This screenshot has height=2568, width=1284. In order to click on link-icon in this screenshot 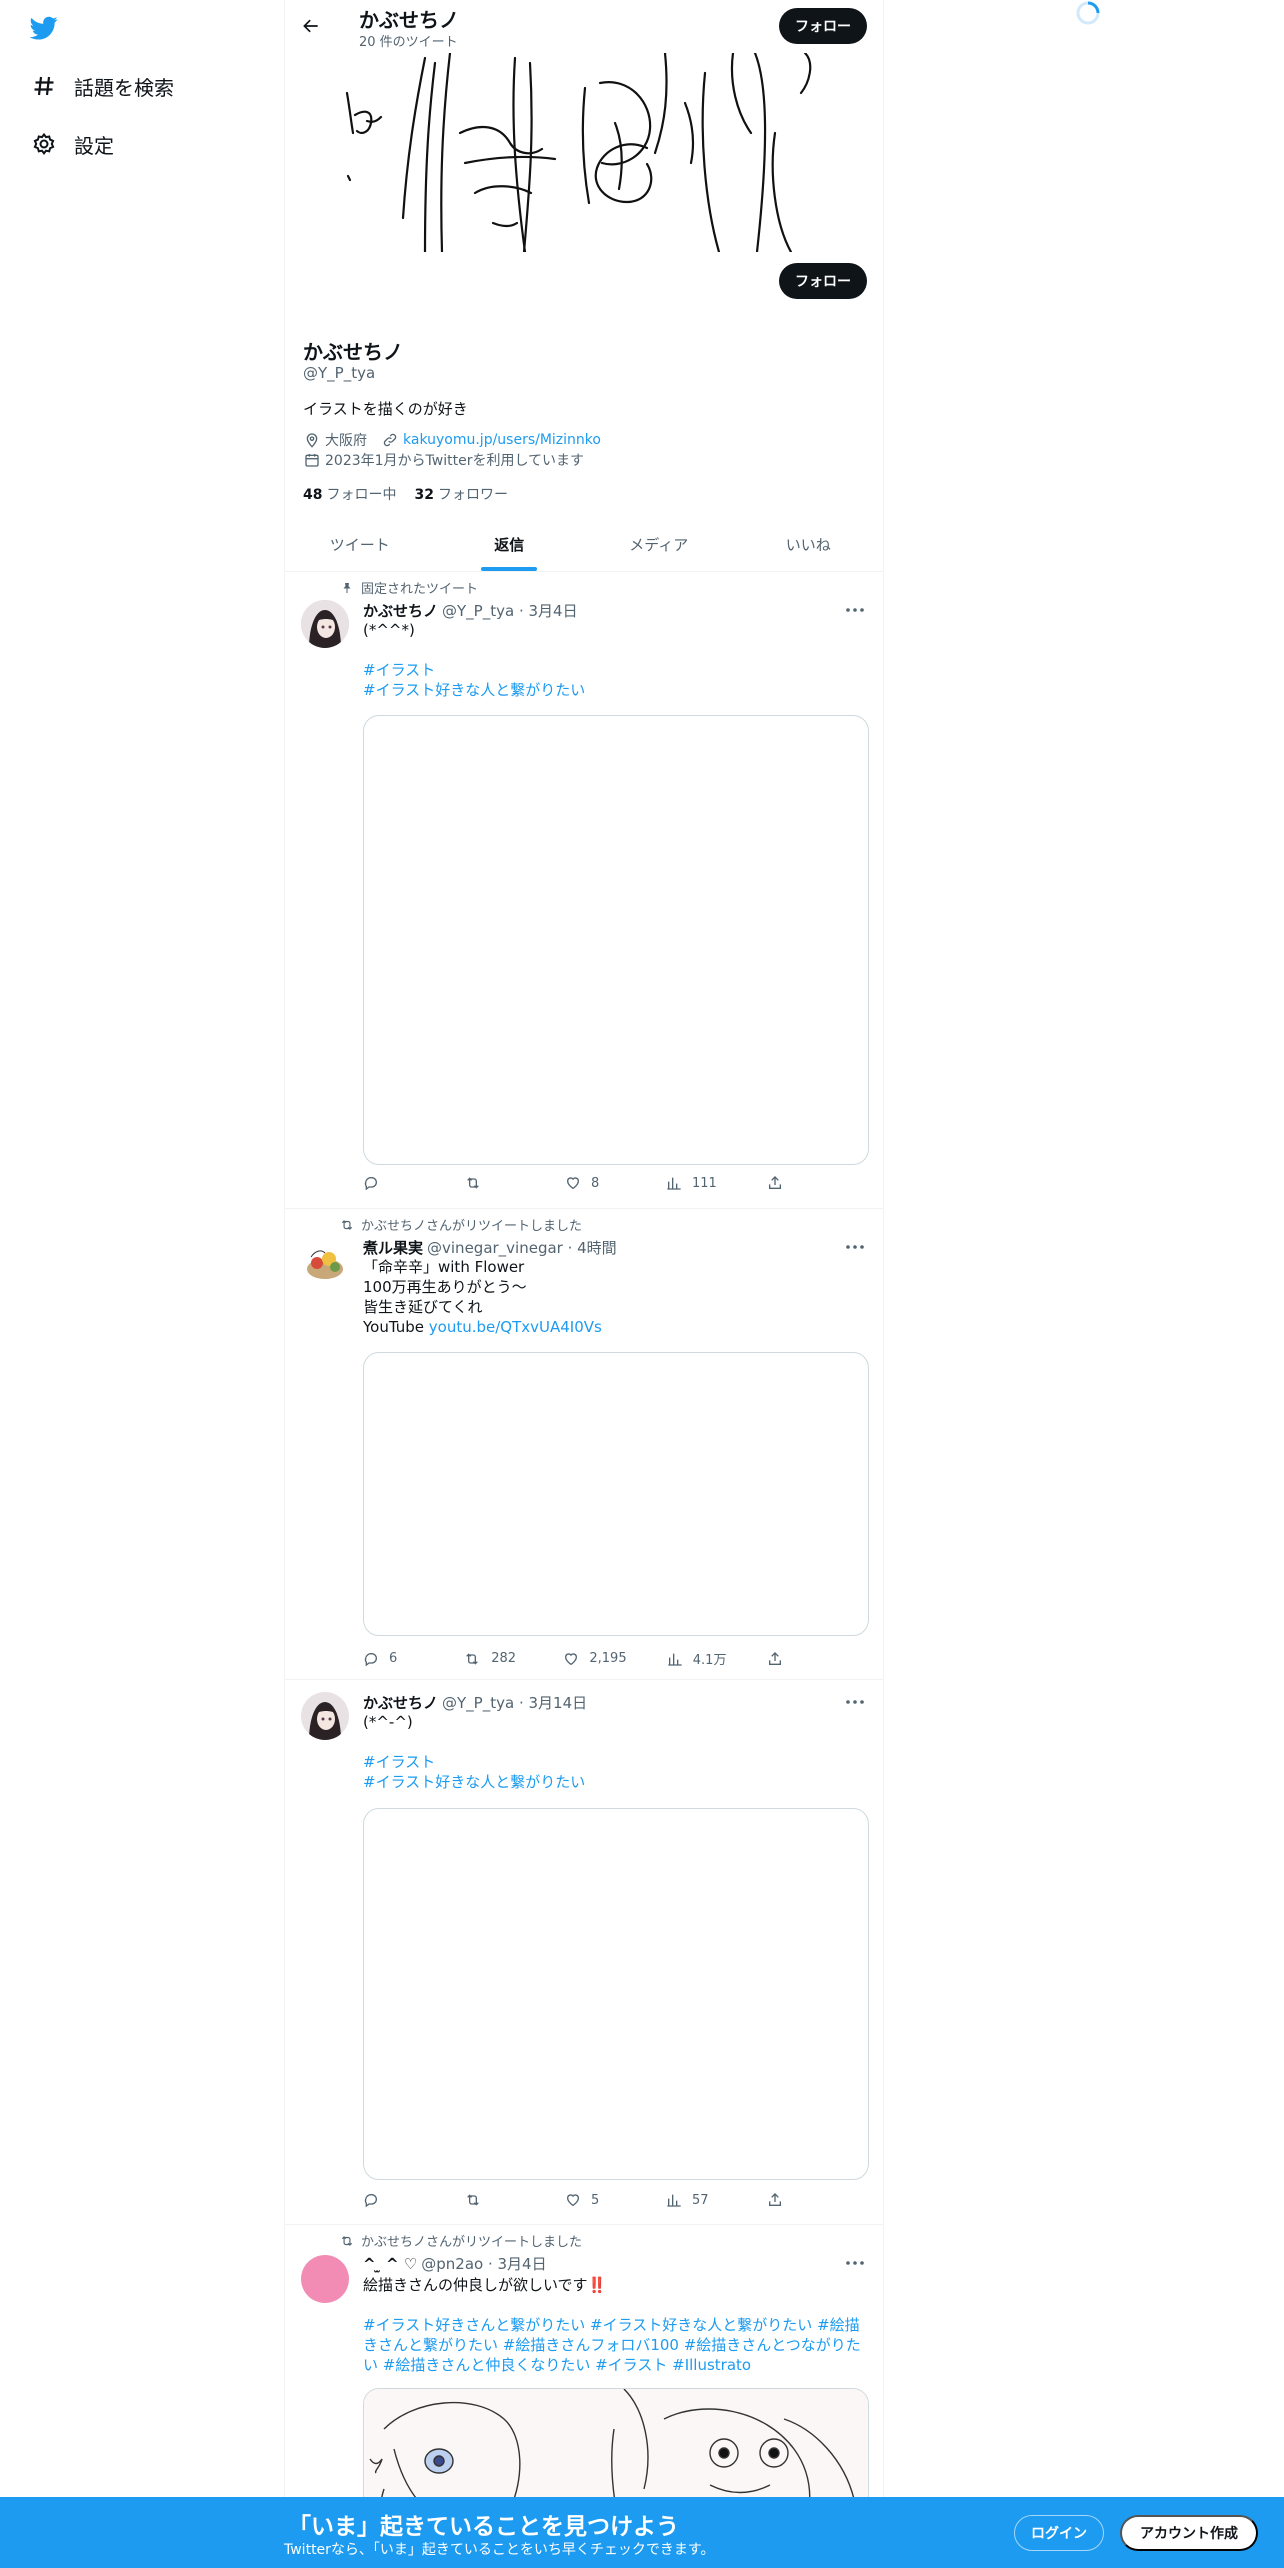, I will do `click(390, 440)`.